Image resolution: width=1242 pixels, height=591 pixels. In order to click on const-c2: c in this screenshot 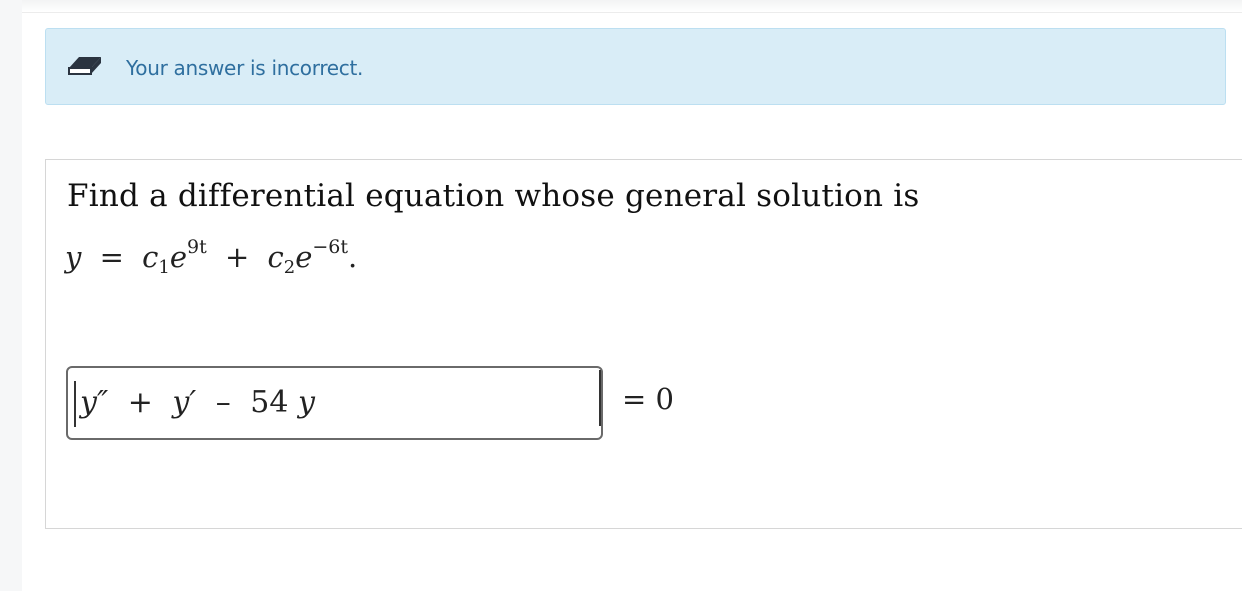, I will do `click(275, 257)`.